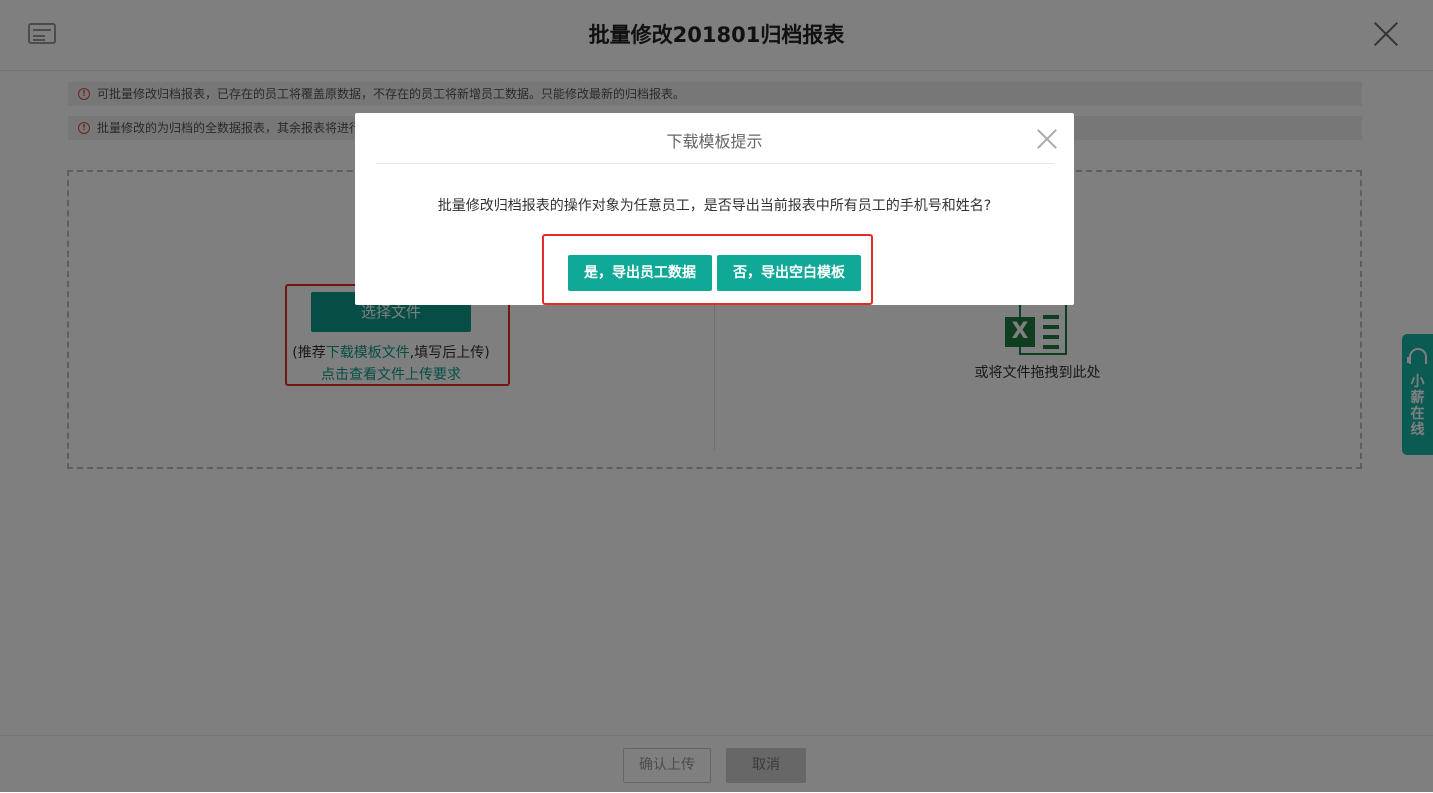  I want to click on modal-message: 批量修改归档报表的操作对象为任意员工，是否导出当前报表中所有员工的手机号和姓名?, so click(714, 206).